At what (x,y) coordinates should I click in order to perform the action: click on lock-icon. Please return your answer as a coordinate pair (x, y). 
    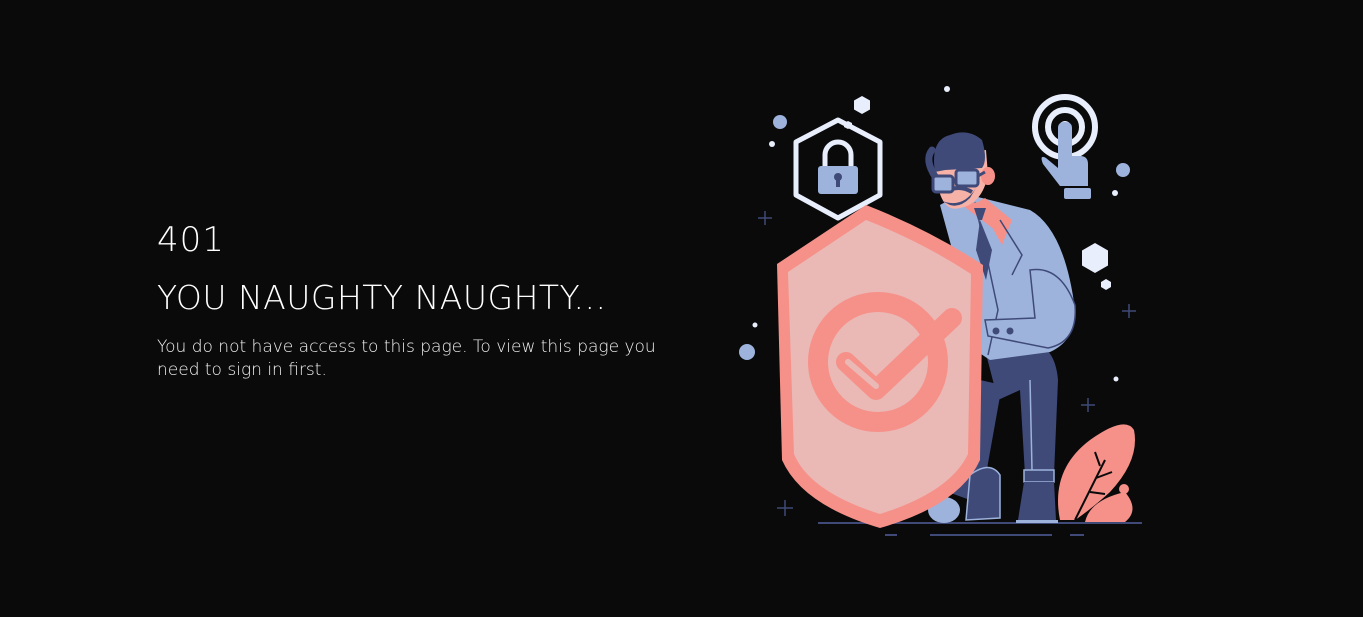
    Looking at the image, I should click on (838, 169).